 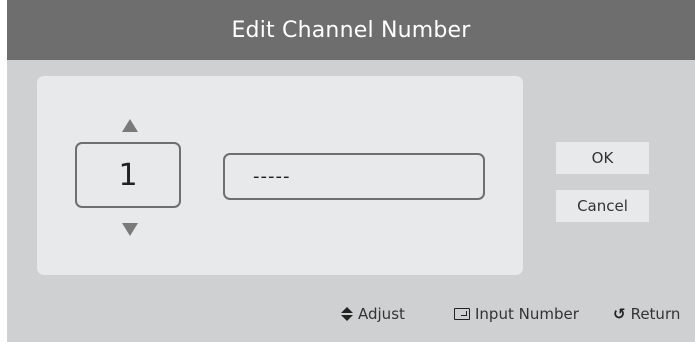 What do you see at coordinates (462, 314) in the screenshot?
I see `input-enter-icon` at bounding box center [462, 314].